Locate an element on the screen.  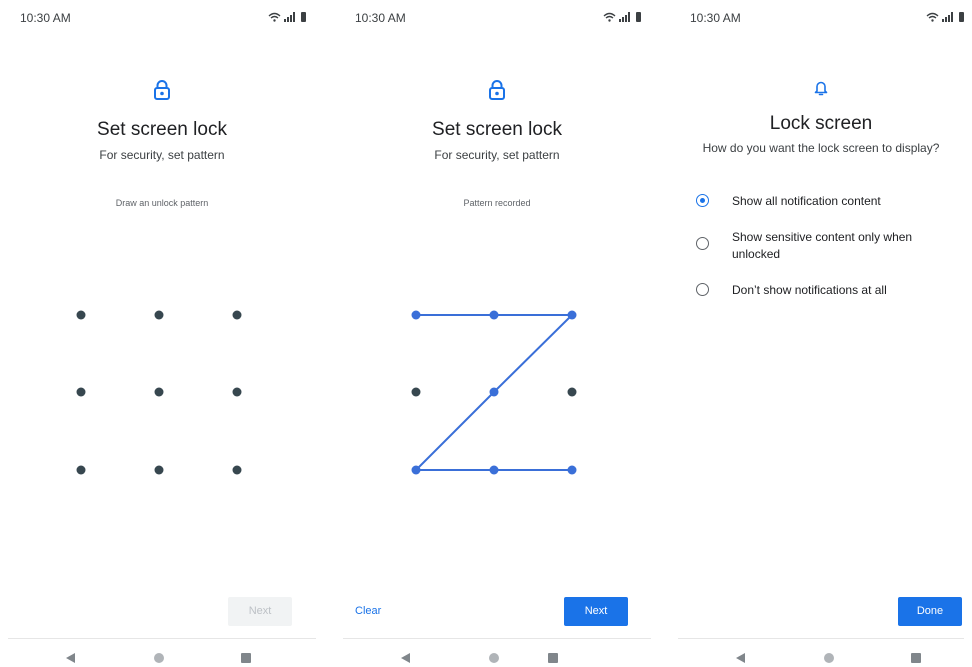
signal-icon is located at coordinates (947, 17).